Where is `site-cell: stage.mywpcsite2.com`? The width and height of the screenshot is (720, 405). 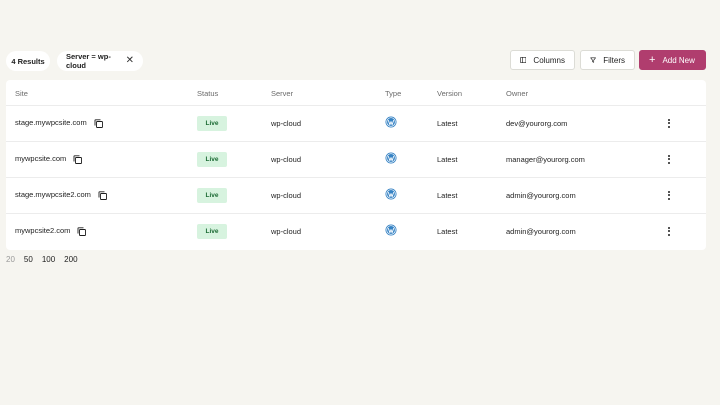 site-cell: stage.mywpcsite2.com is located at coordinates (61, 195).